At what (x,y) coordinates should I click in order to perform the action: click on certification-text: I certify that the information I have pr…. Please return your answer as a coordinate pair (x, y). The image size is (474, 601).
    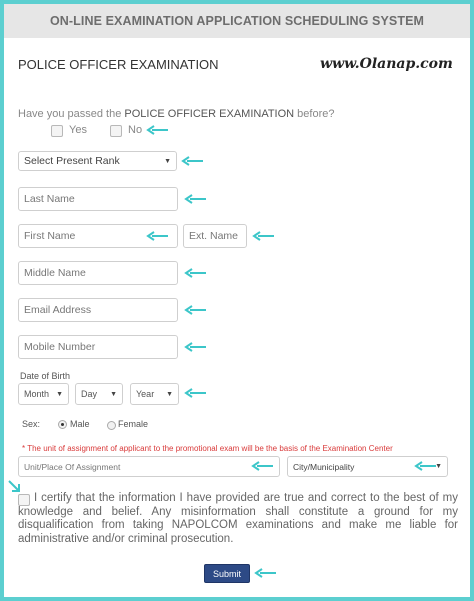
    Looking at the image, I should click on (238, 518).